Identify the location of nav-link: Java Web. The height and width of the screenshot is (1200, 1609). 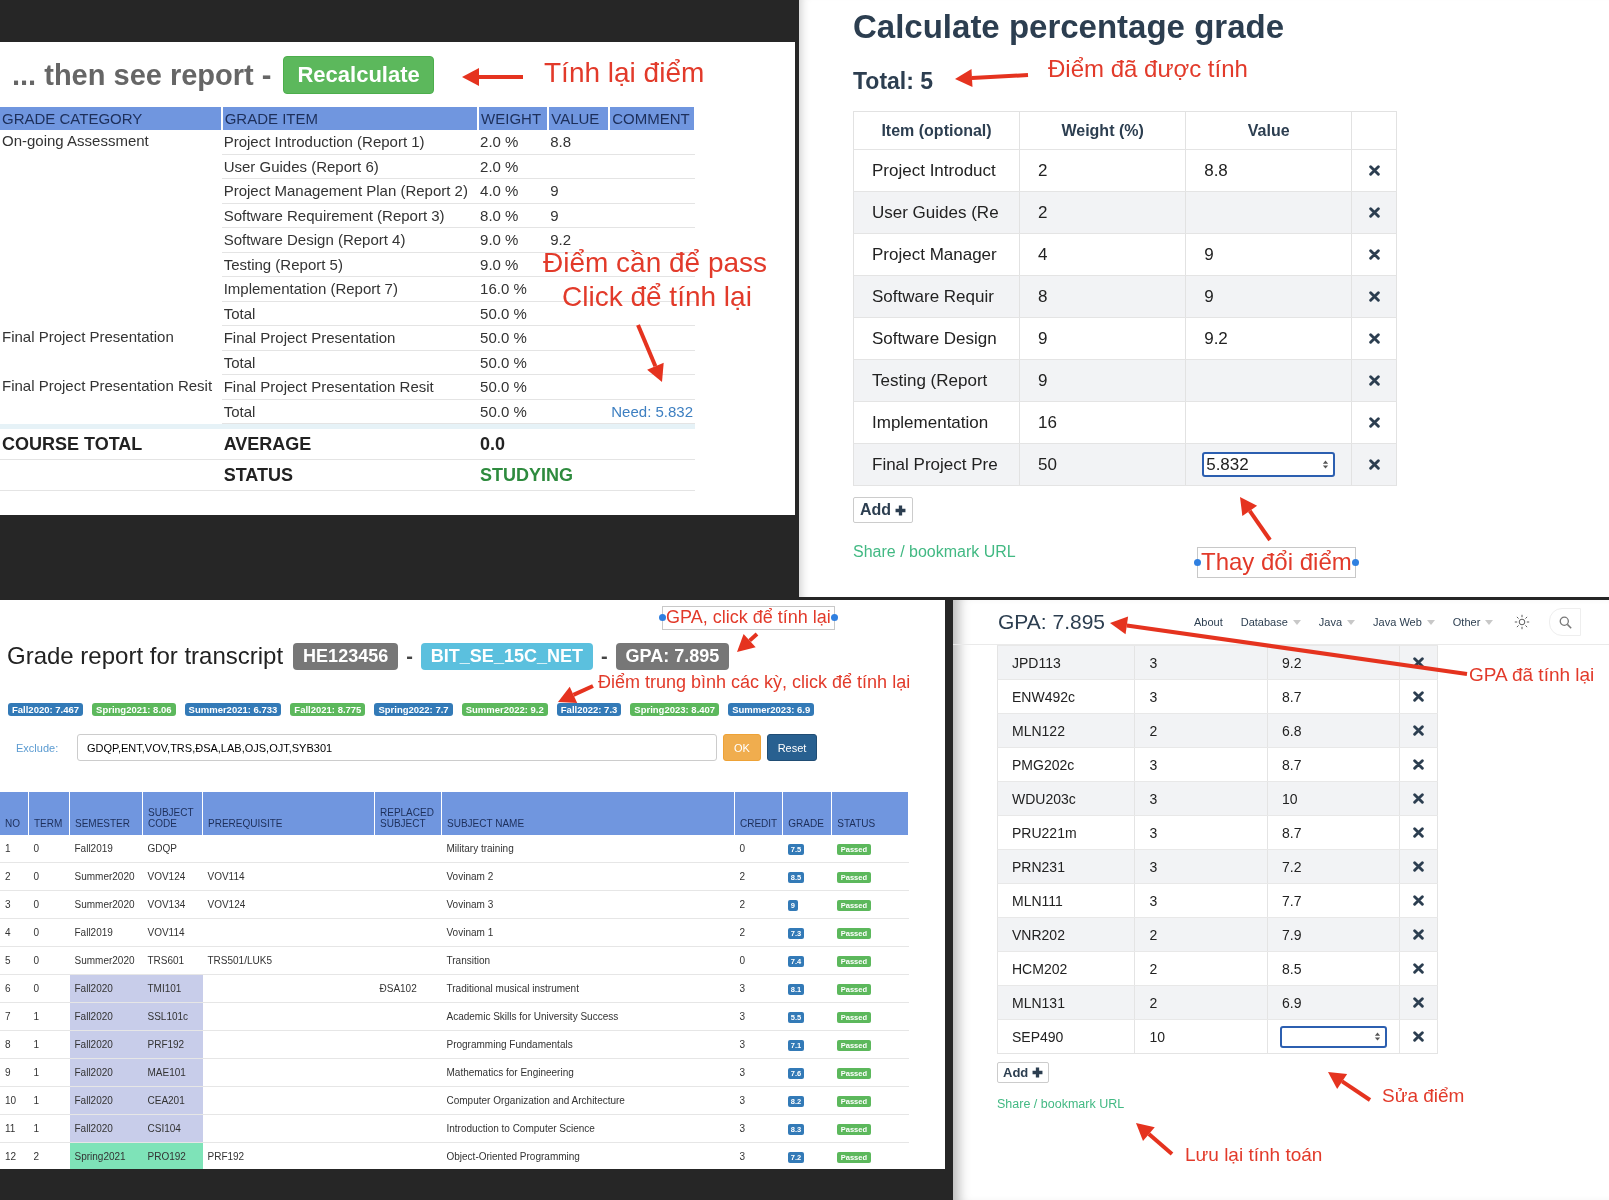
(1404, 622).